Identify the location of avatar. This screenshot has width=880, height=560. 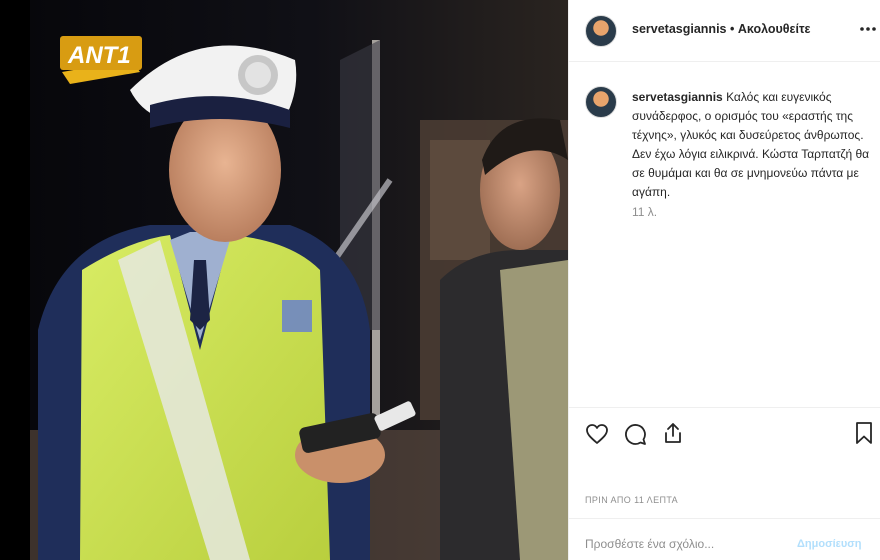
(601, 31).